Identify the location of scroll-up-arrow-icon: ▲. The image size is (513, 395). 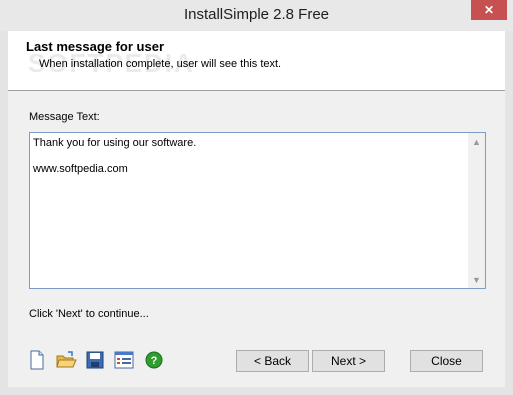
(476, 141).